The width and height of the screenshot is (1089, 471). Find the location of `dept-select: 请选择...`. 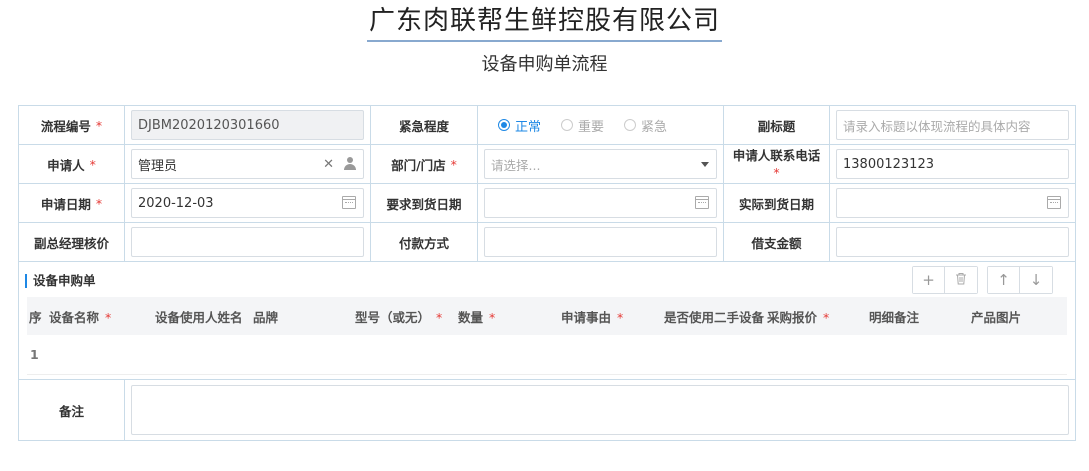

dept-select: 请选择... is located at coordinates (600, 164).